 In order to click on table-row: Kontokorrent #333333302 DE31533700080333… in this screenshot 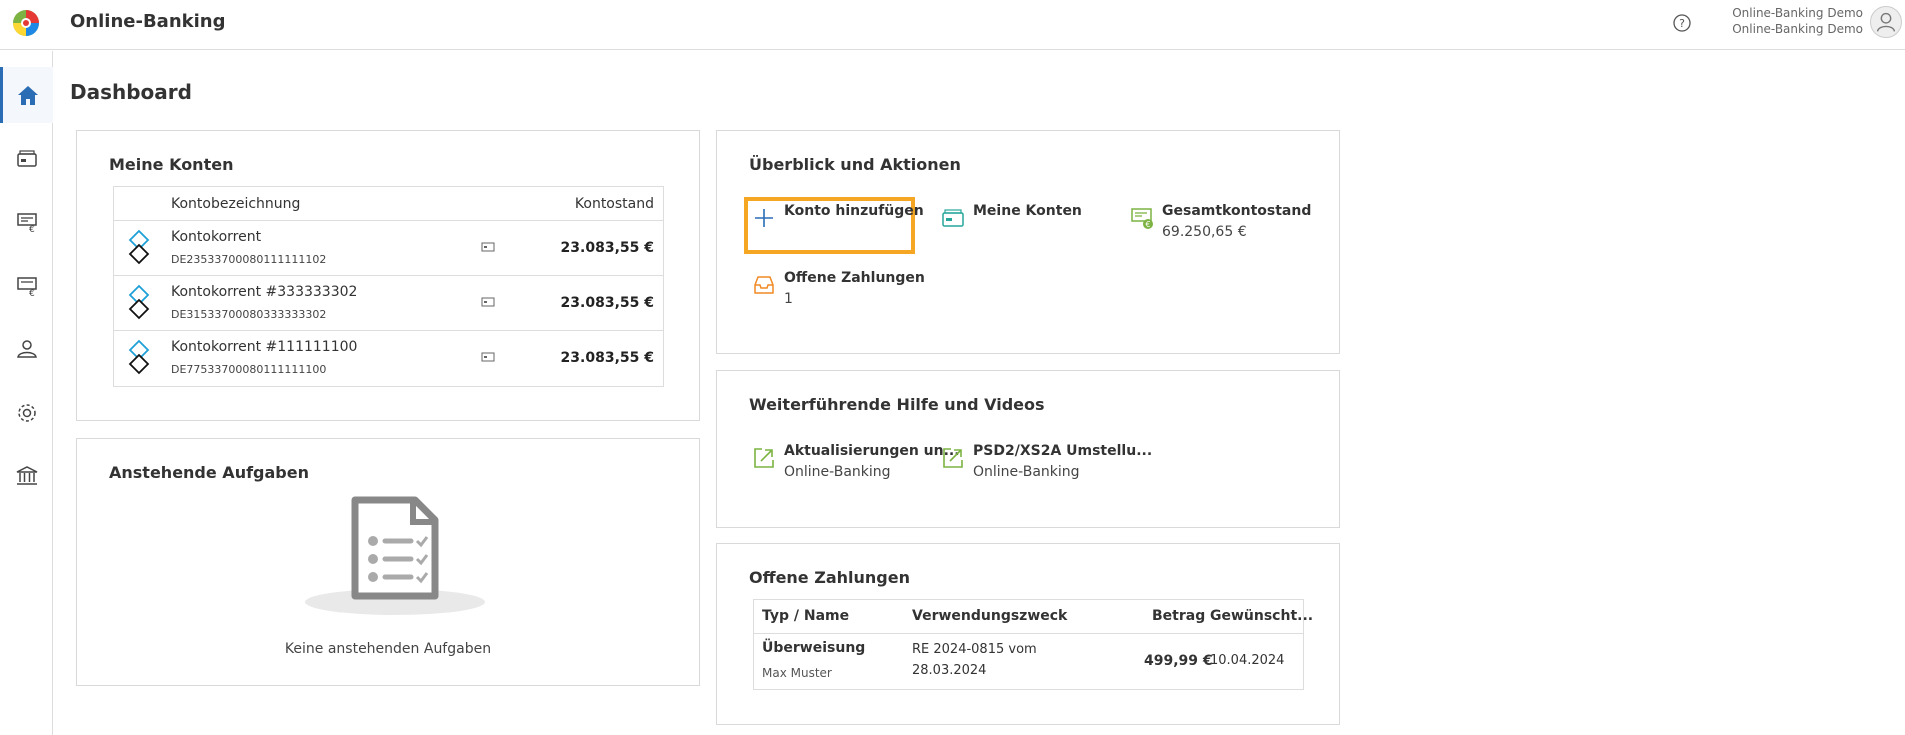, I will do `click(388, 303)`.